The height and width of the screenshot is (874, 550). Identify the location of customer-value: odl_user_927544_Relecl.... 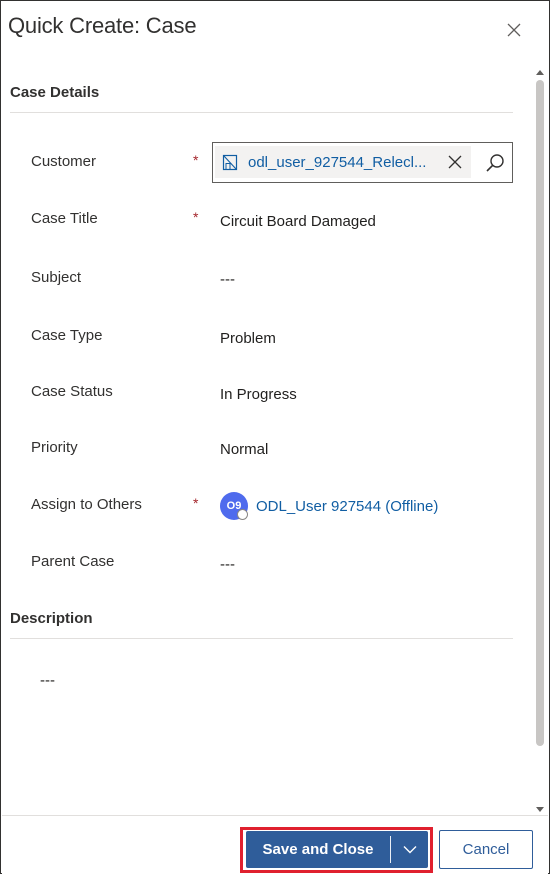
(337, 162).